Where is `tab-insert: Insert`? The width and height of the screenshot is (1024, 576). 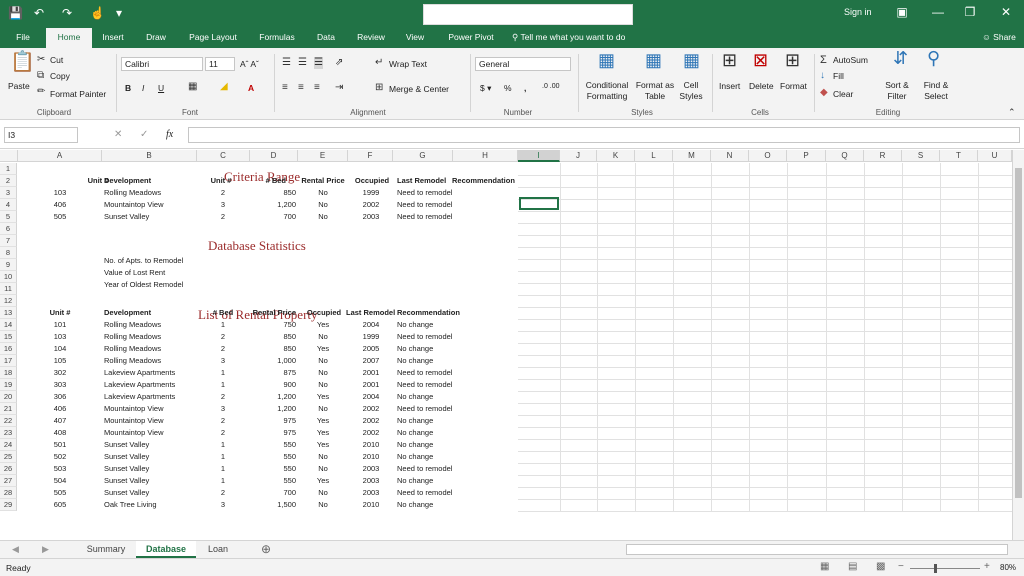
tab-insert: Insert is located at coordinates (113, 38).